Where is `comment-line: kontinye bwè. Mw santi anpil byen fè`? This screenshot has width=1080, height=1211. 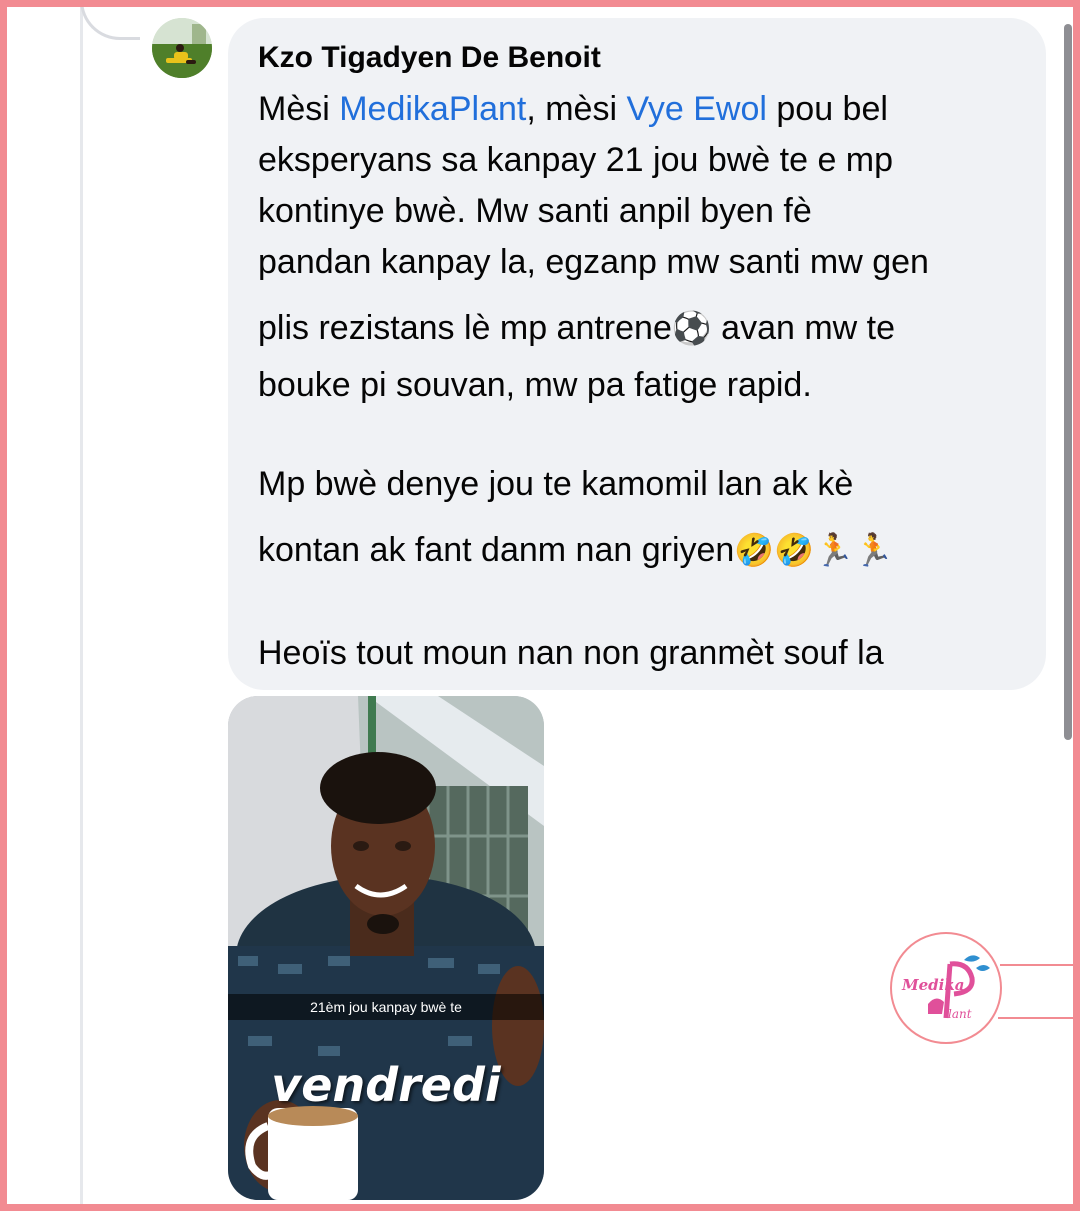
comment-line: kontinye bwè. Mw santi anpil byen fè is located at coordinates (535, 211).